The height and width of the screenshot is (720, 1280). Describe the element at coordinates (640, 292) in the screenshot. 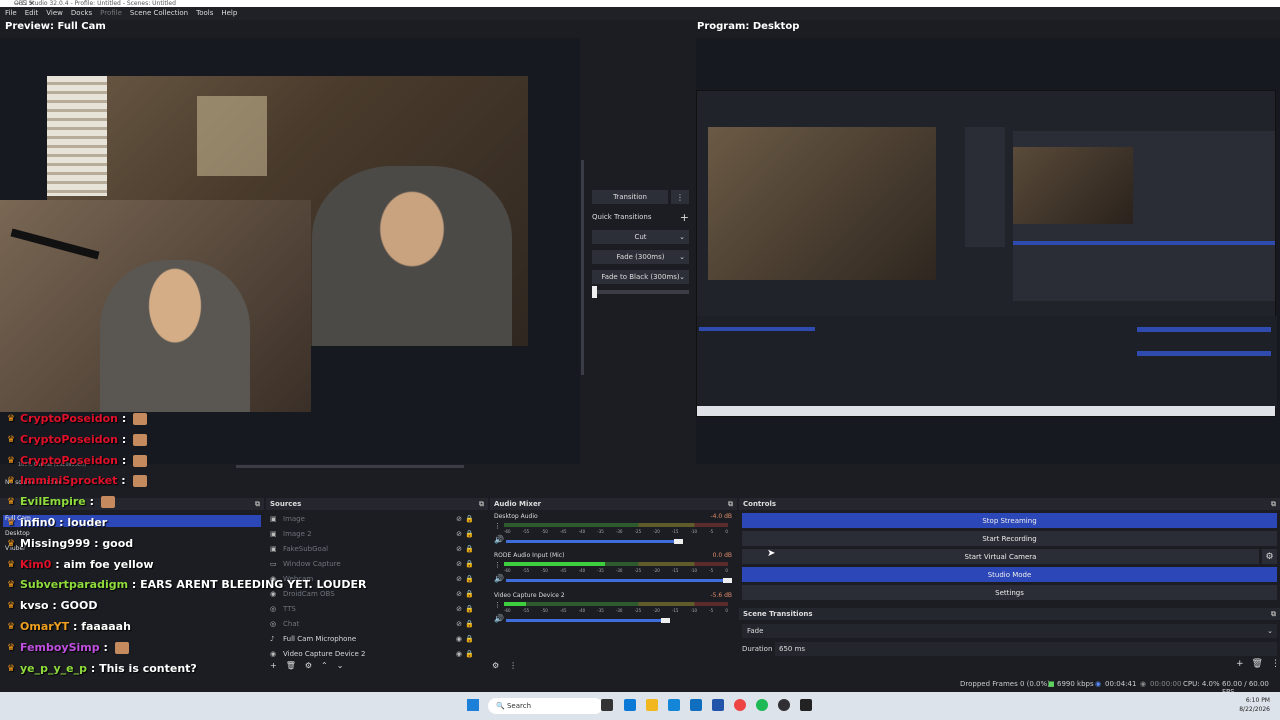

I see `tbar-slider` at that location.